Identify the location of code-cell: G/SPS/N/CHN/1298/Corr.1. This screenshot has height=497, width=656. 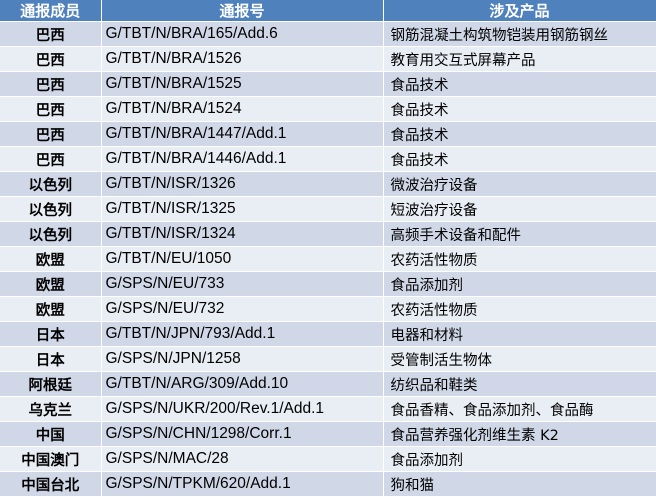
(242, 434).